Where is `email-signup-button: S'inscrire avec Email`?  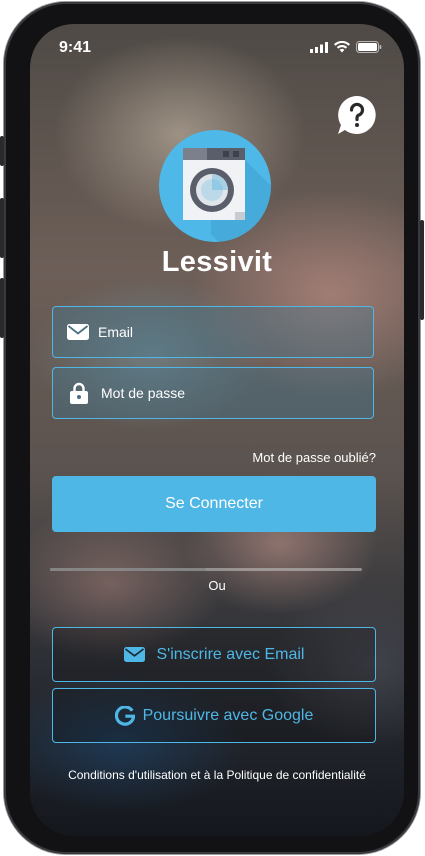
email-signup-button: S'inscrire avec Email is located at coordinates (214, 654).